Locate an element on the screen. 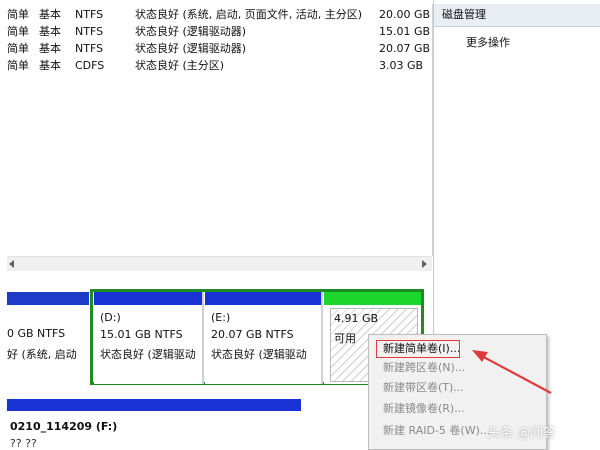 The image size is (600, 450). status-cell: 状态良好 (系统, 启动, 页面文件, 活动, 主分区) is located at coordinates (249, 14).